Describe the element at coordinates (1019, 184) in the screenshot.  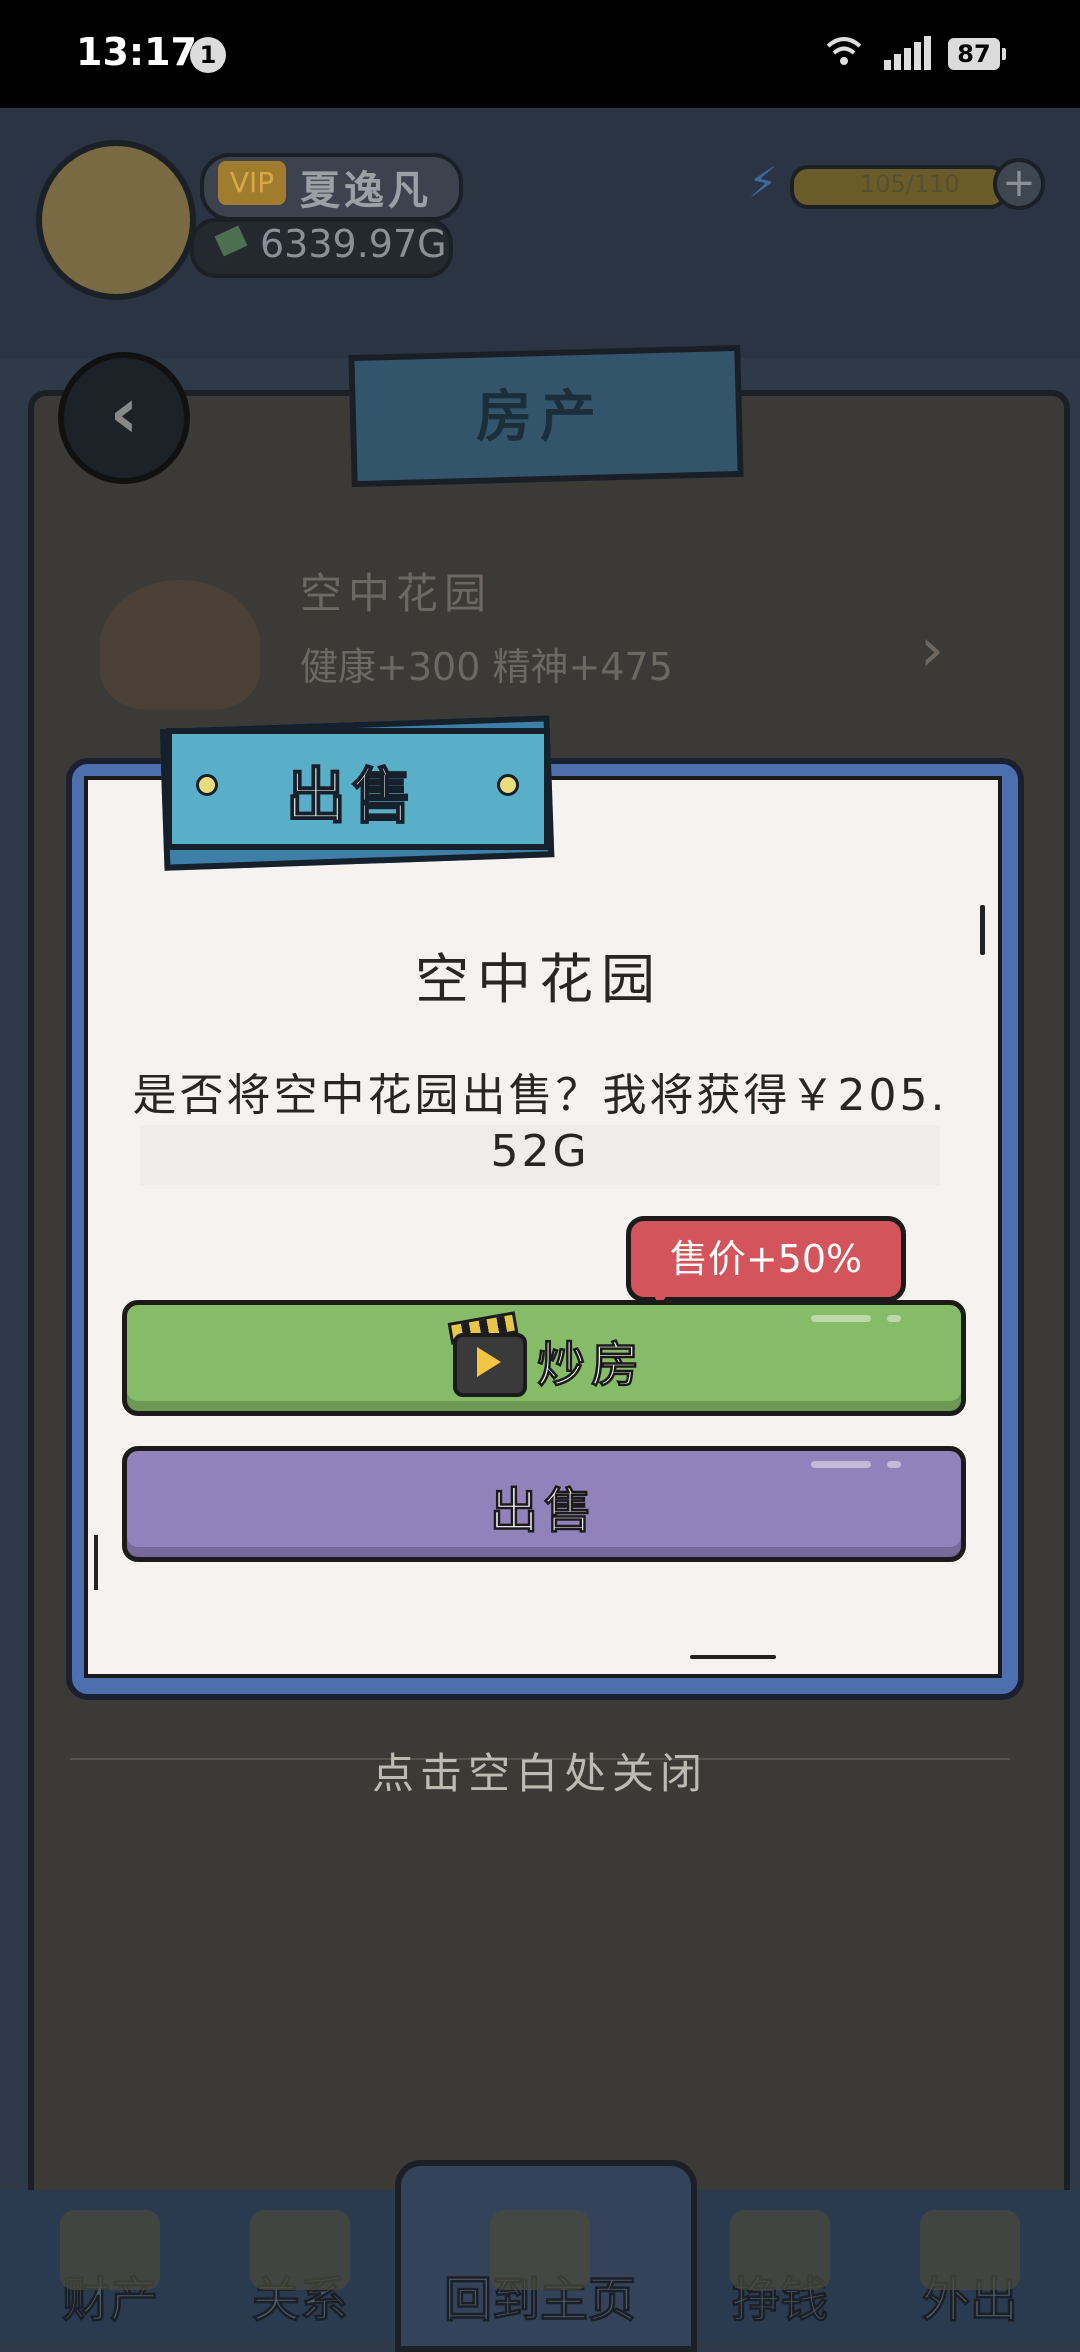
I see `add-energy-button: +` at that location.